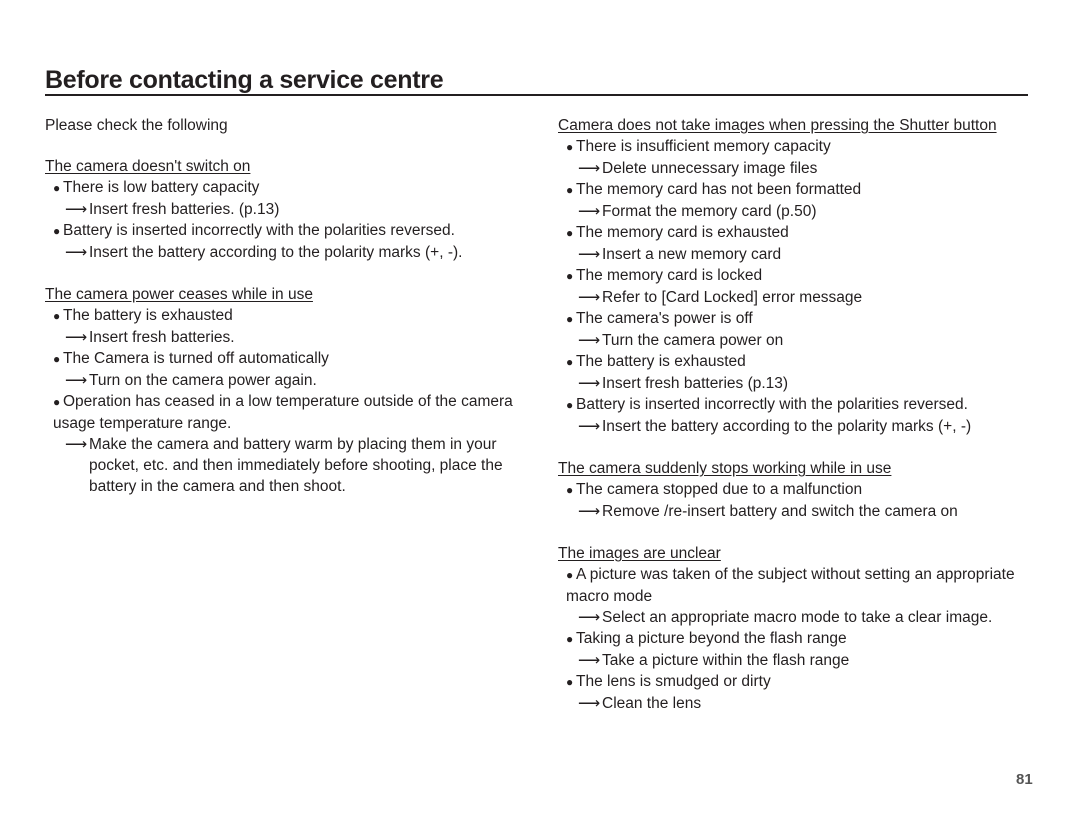  What do you see at coordinates (798, 703) in the screenshot?
I see `remedy-item: ⟶ Clean the lens` at bounding box center [798, 703].